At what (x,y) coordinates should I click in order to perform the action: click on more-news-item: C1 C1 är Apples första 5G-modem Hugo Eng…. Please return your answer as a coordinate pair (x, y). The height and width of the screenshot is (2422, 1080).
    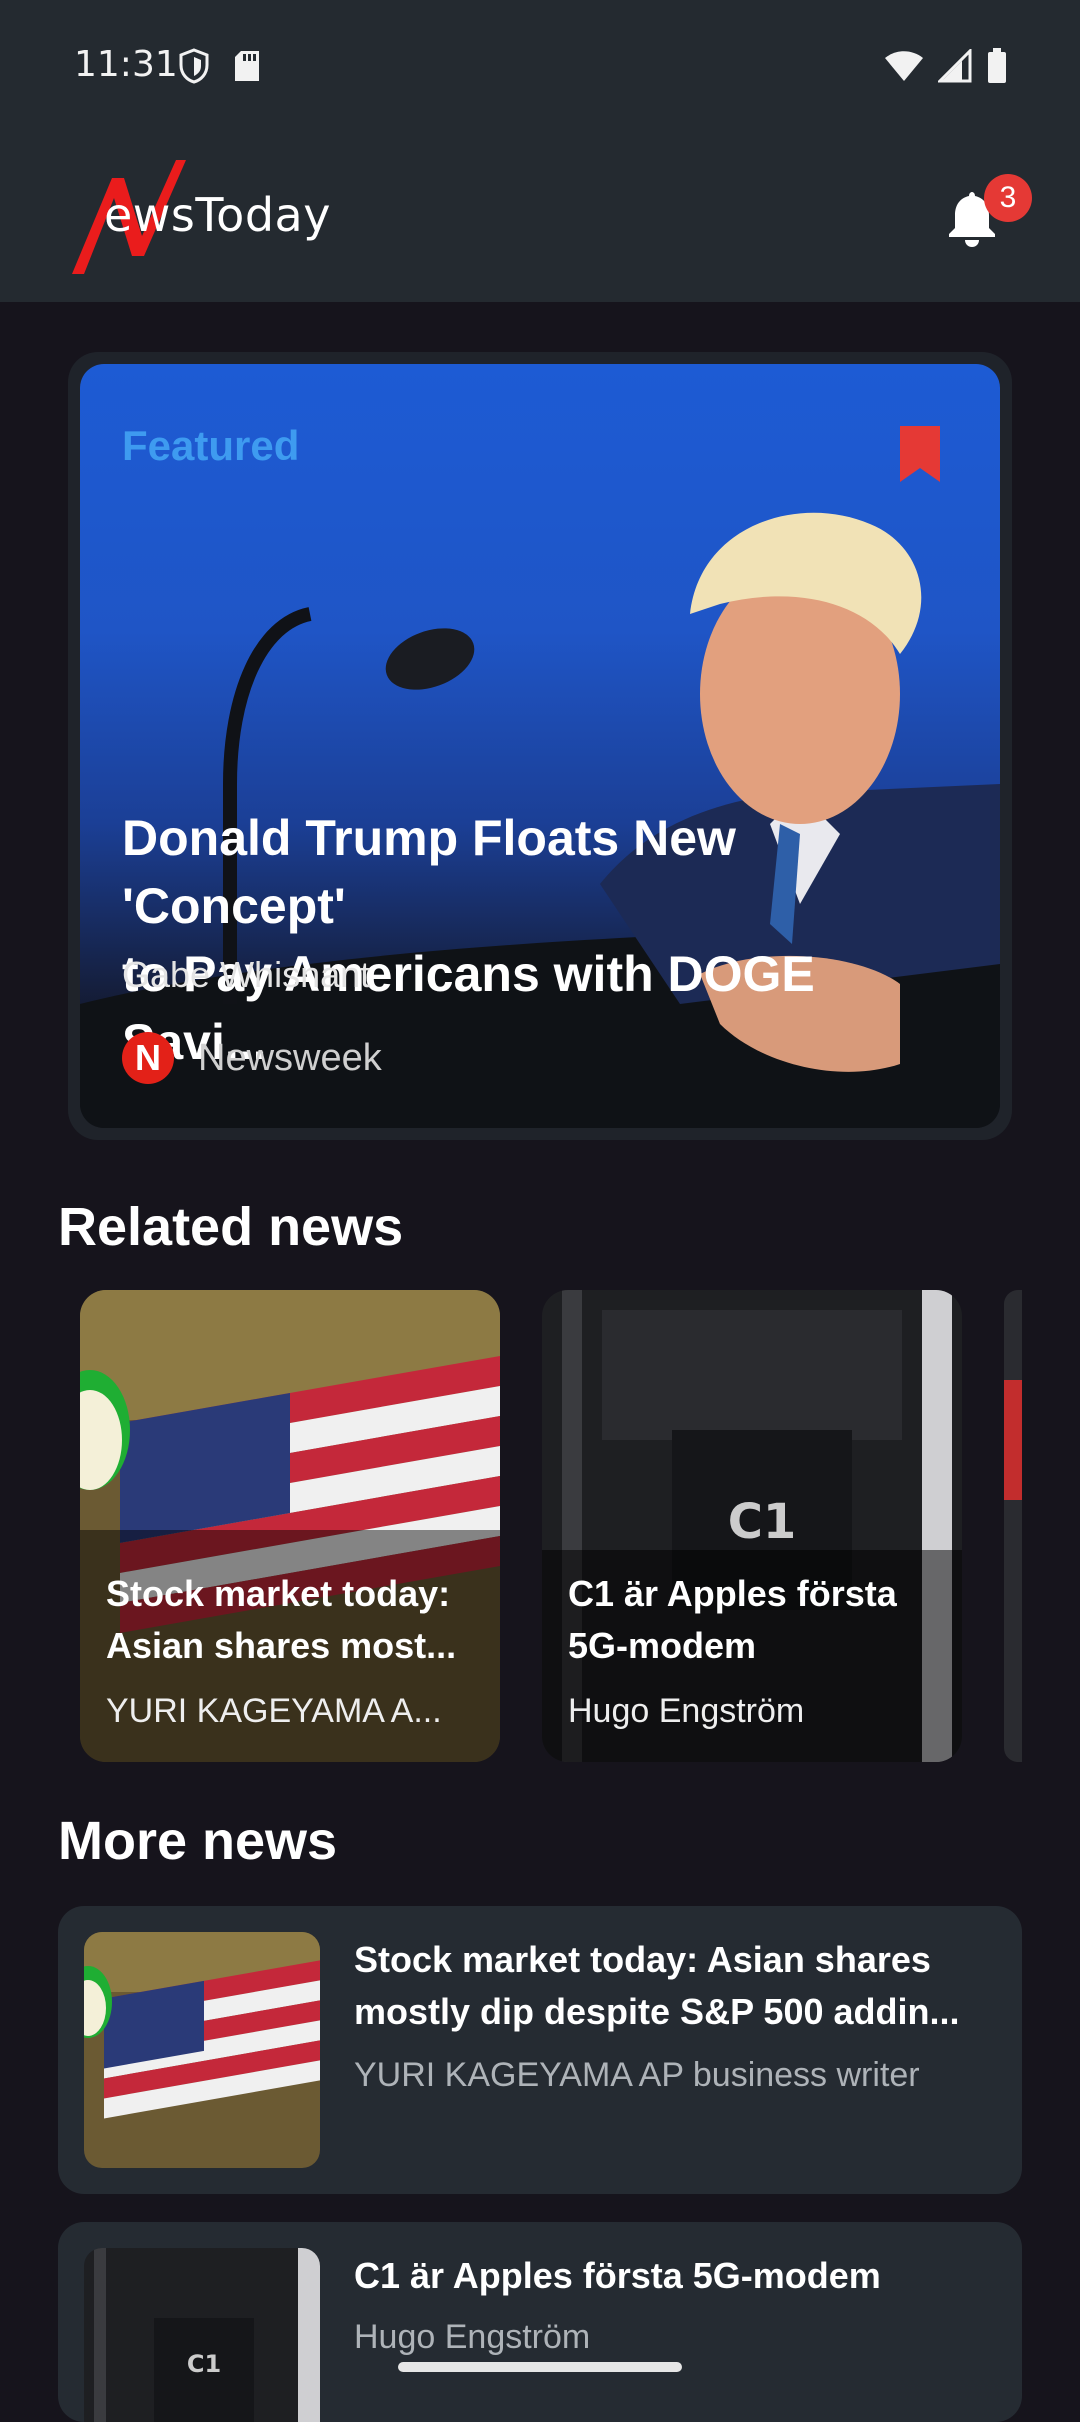
    Looking at the image, I should click on (540, 2322).